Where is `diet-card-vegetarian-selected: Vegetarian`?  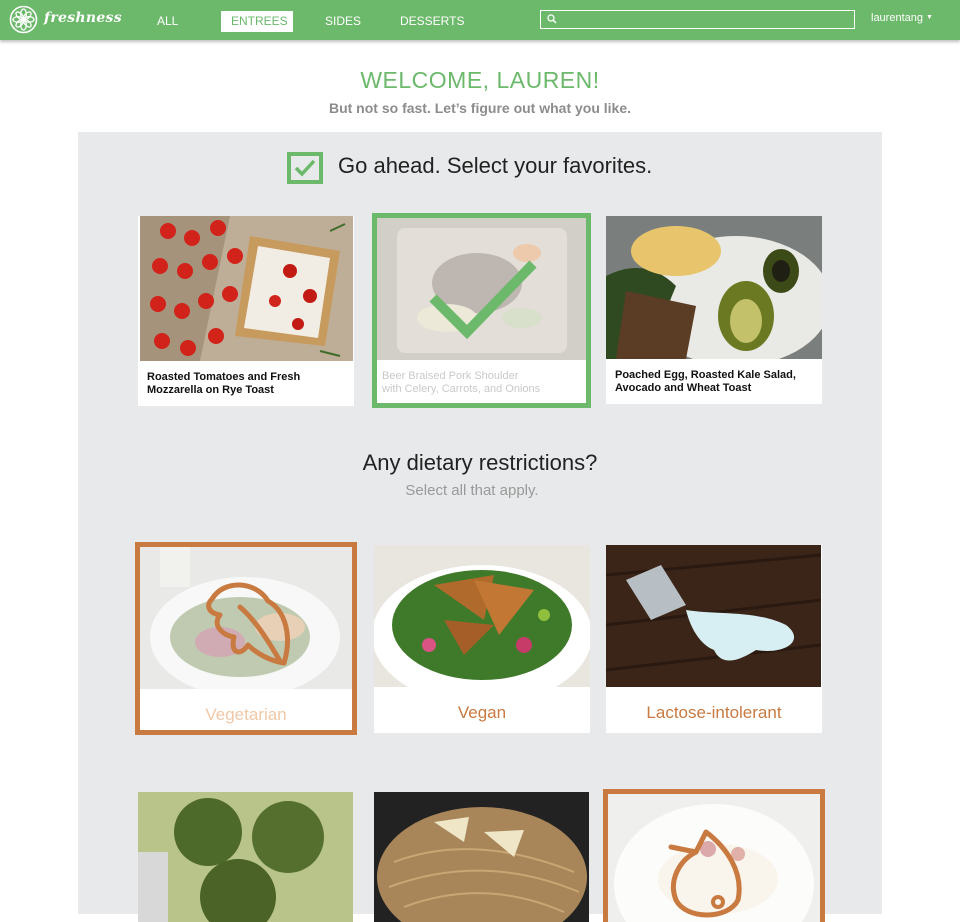
diet-card-vegetarian-selected: Vegetarian is located at coordinates (246, 638).